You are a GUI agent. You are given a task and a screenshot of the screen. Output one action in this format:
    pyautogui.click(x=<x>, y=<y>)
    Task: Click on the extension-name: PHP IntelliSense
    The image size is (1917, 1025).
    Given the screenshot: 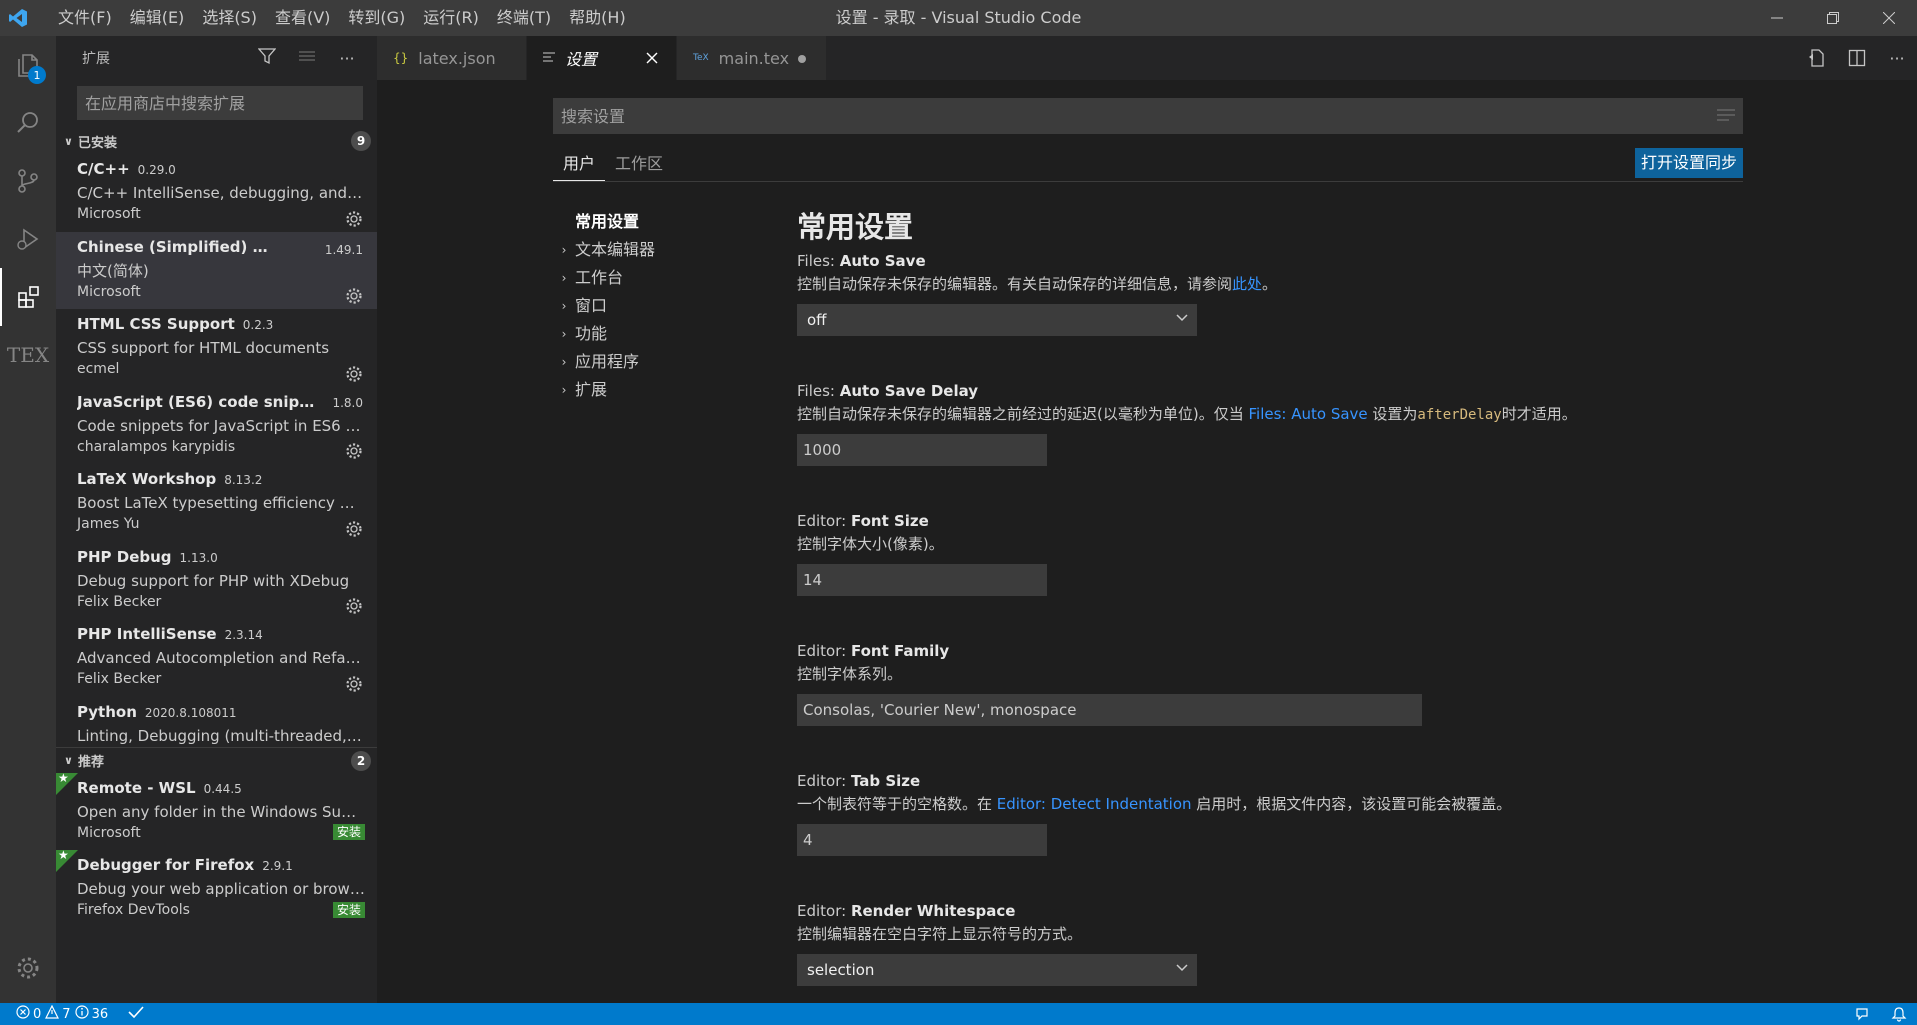 What is the action you would take?
    pyautogui.click(x=147, y=634)
    